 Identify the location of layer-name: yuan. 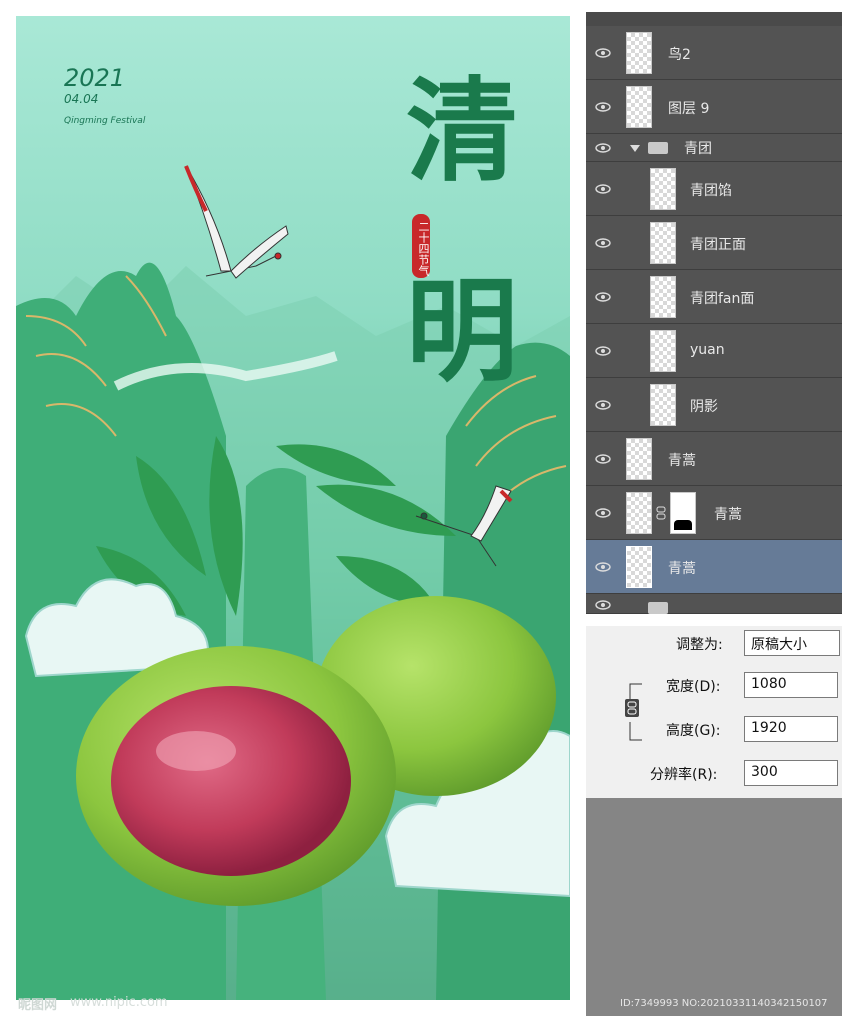
(707, 350).